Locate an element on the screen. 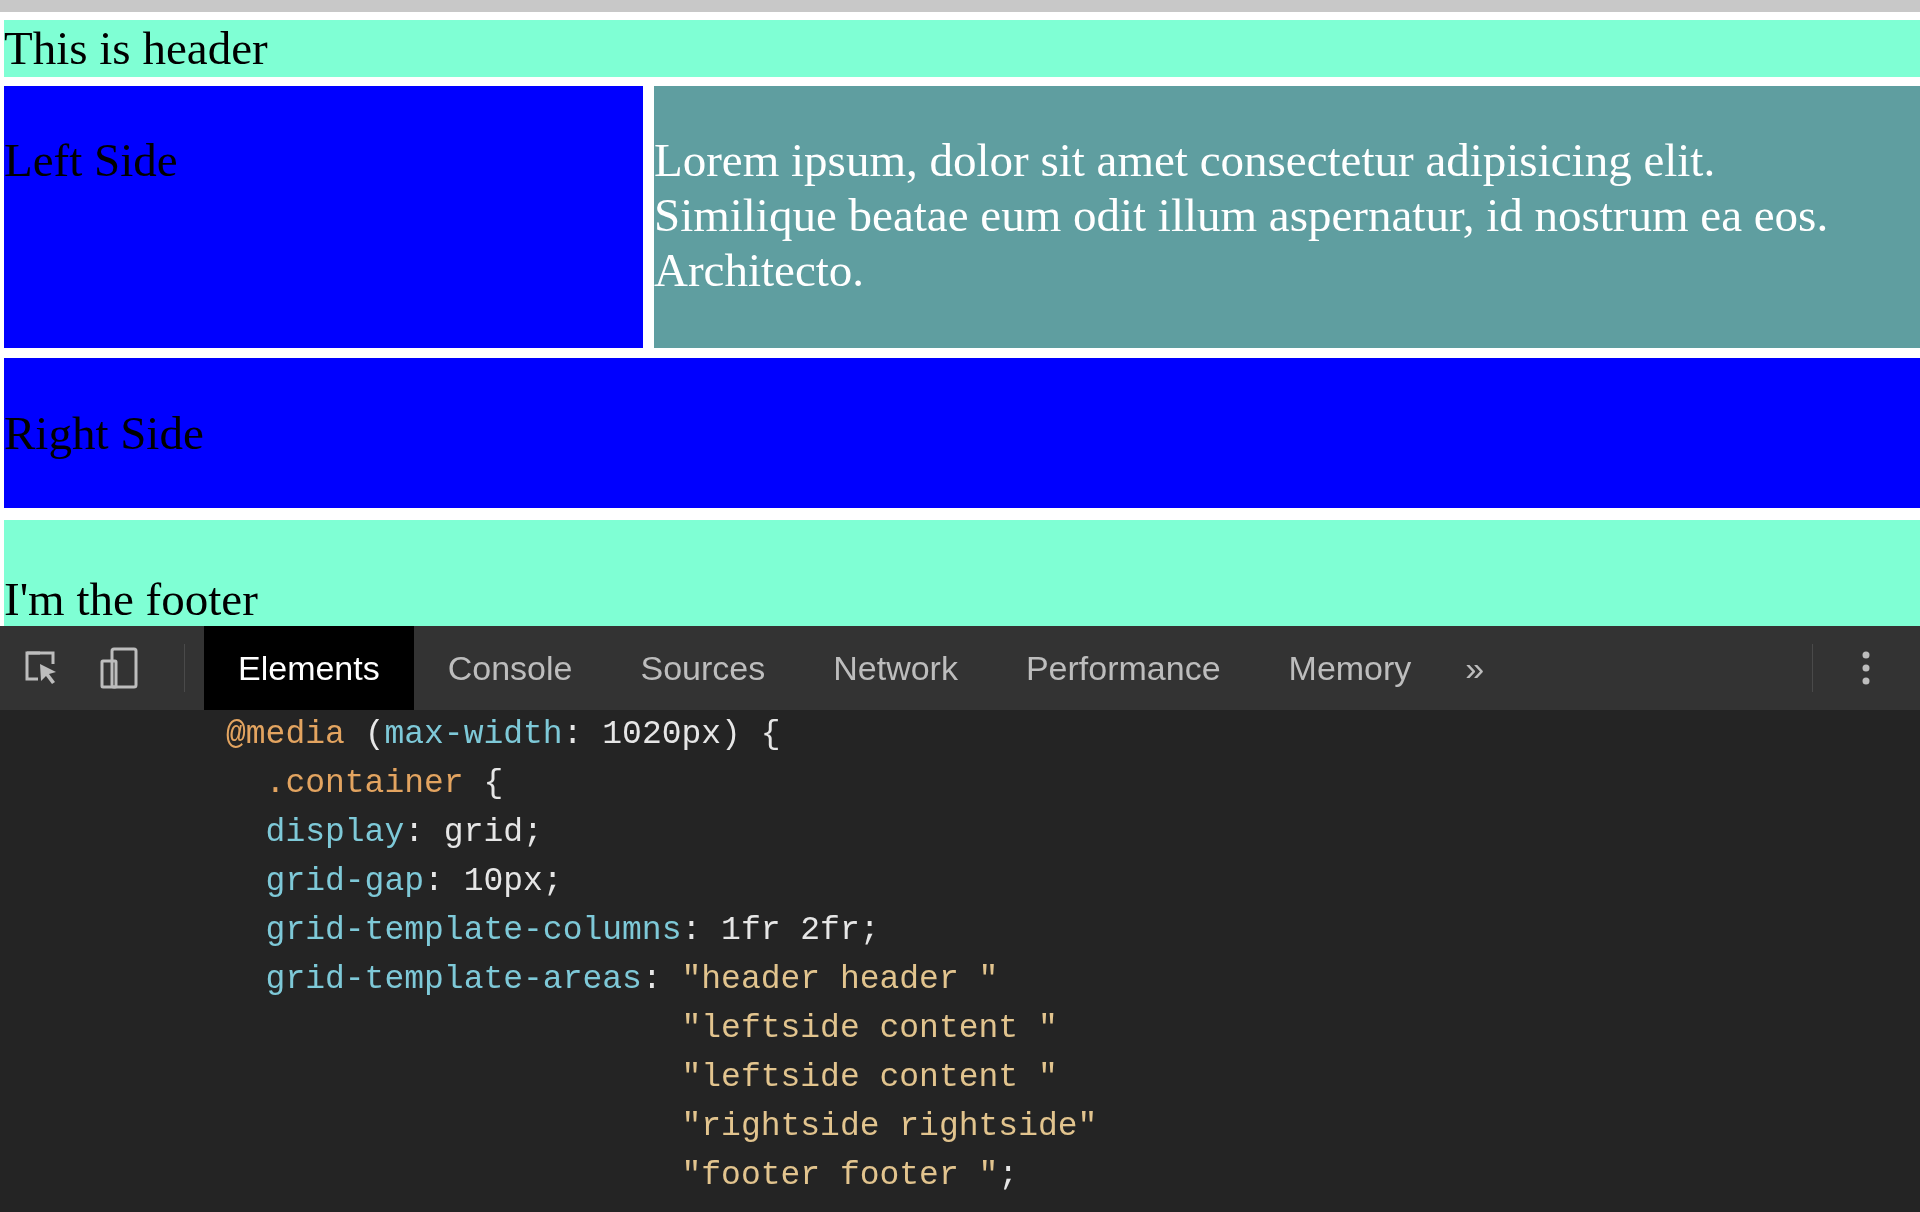  code-line: grid-template-columns: 1fr 2fr; is located at coordinates (572, 931).